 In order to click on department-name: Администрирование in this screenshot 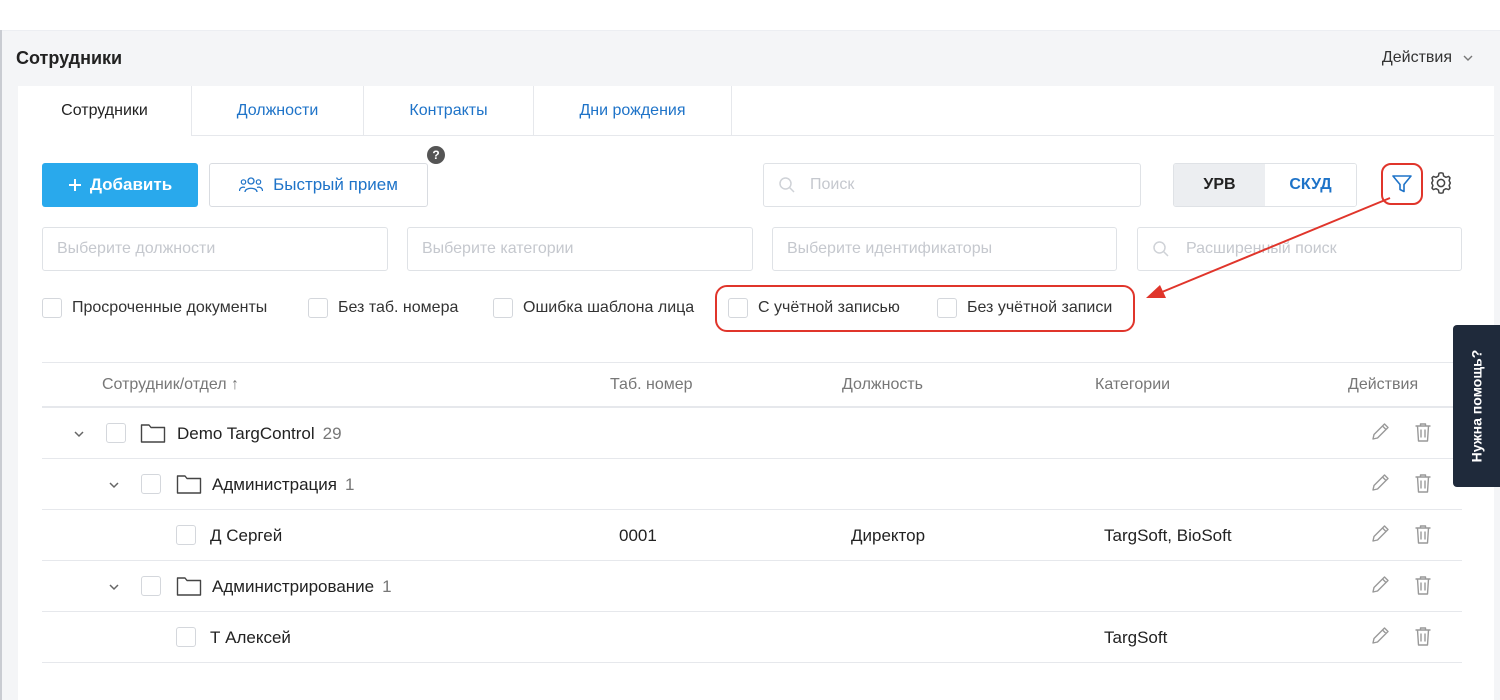, I will do `click(293, 586)`.